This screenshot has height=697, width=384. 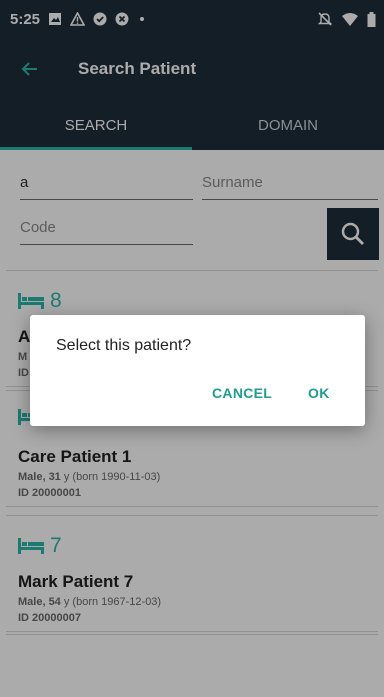 I want to click on confirm-dialog: Select this patient? CANCEL OK, so click(x=197, y=370).